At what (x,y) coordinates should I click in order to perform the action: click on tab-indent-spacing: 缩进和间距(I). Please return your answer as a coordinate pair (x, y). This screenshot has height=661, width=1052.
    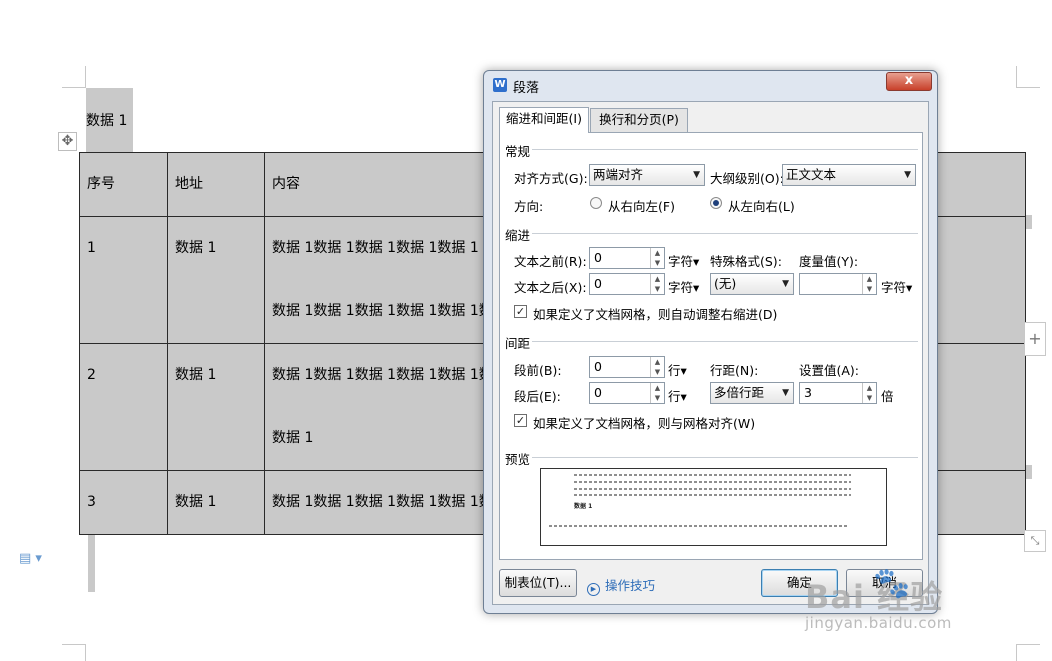
    Looking at the image, I should click on (544, 120).